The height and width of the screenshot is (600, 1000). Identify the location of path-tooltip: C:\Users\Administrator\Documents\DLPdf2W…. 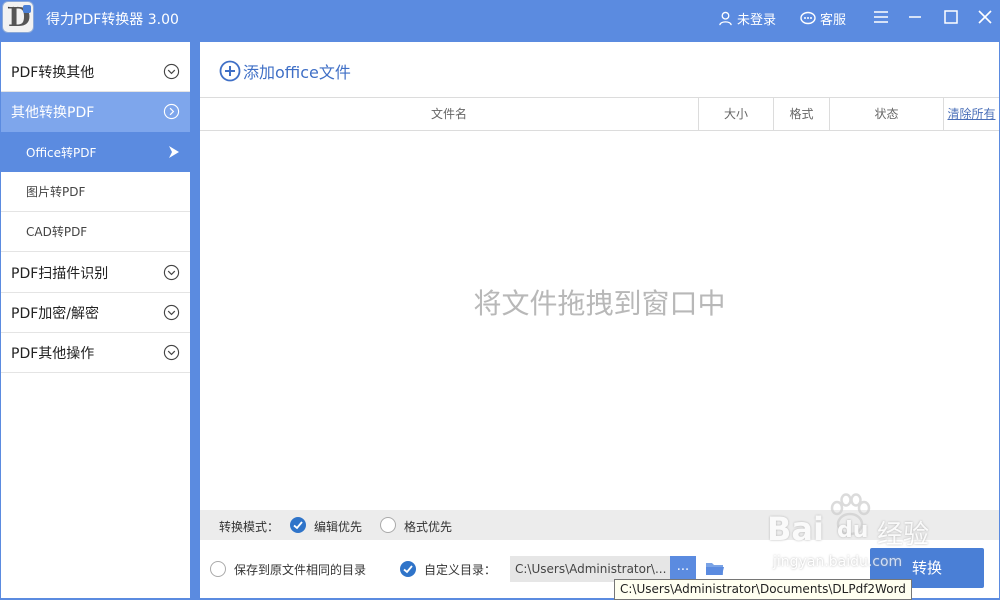
(763, 589).